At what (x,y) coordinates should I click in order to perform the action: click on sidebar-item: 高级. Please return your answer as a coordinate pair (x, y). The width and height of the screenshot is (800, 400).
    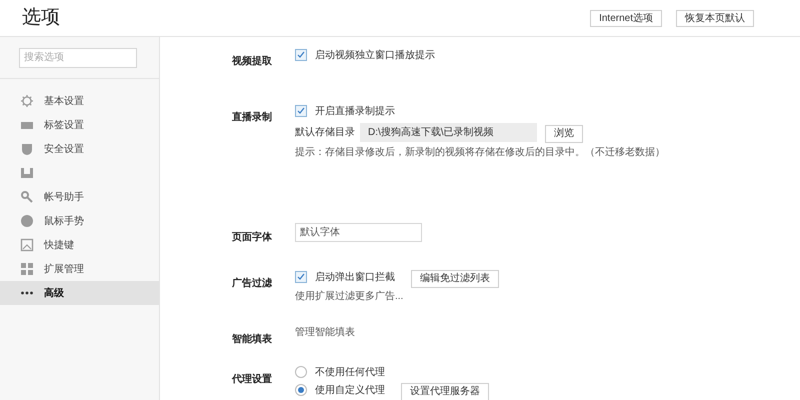
    Looking at the image, I should click on (79, 293).